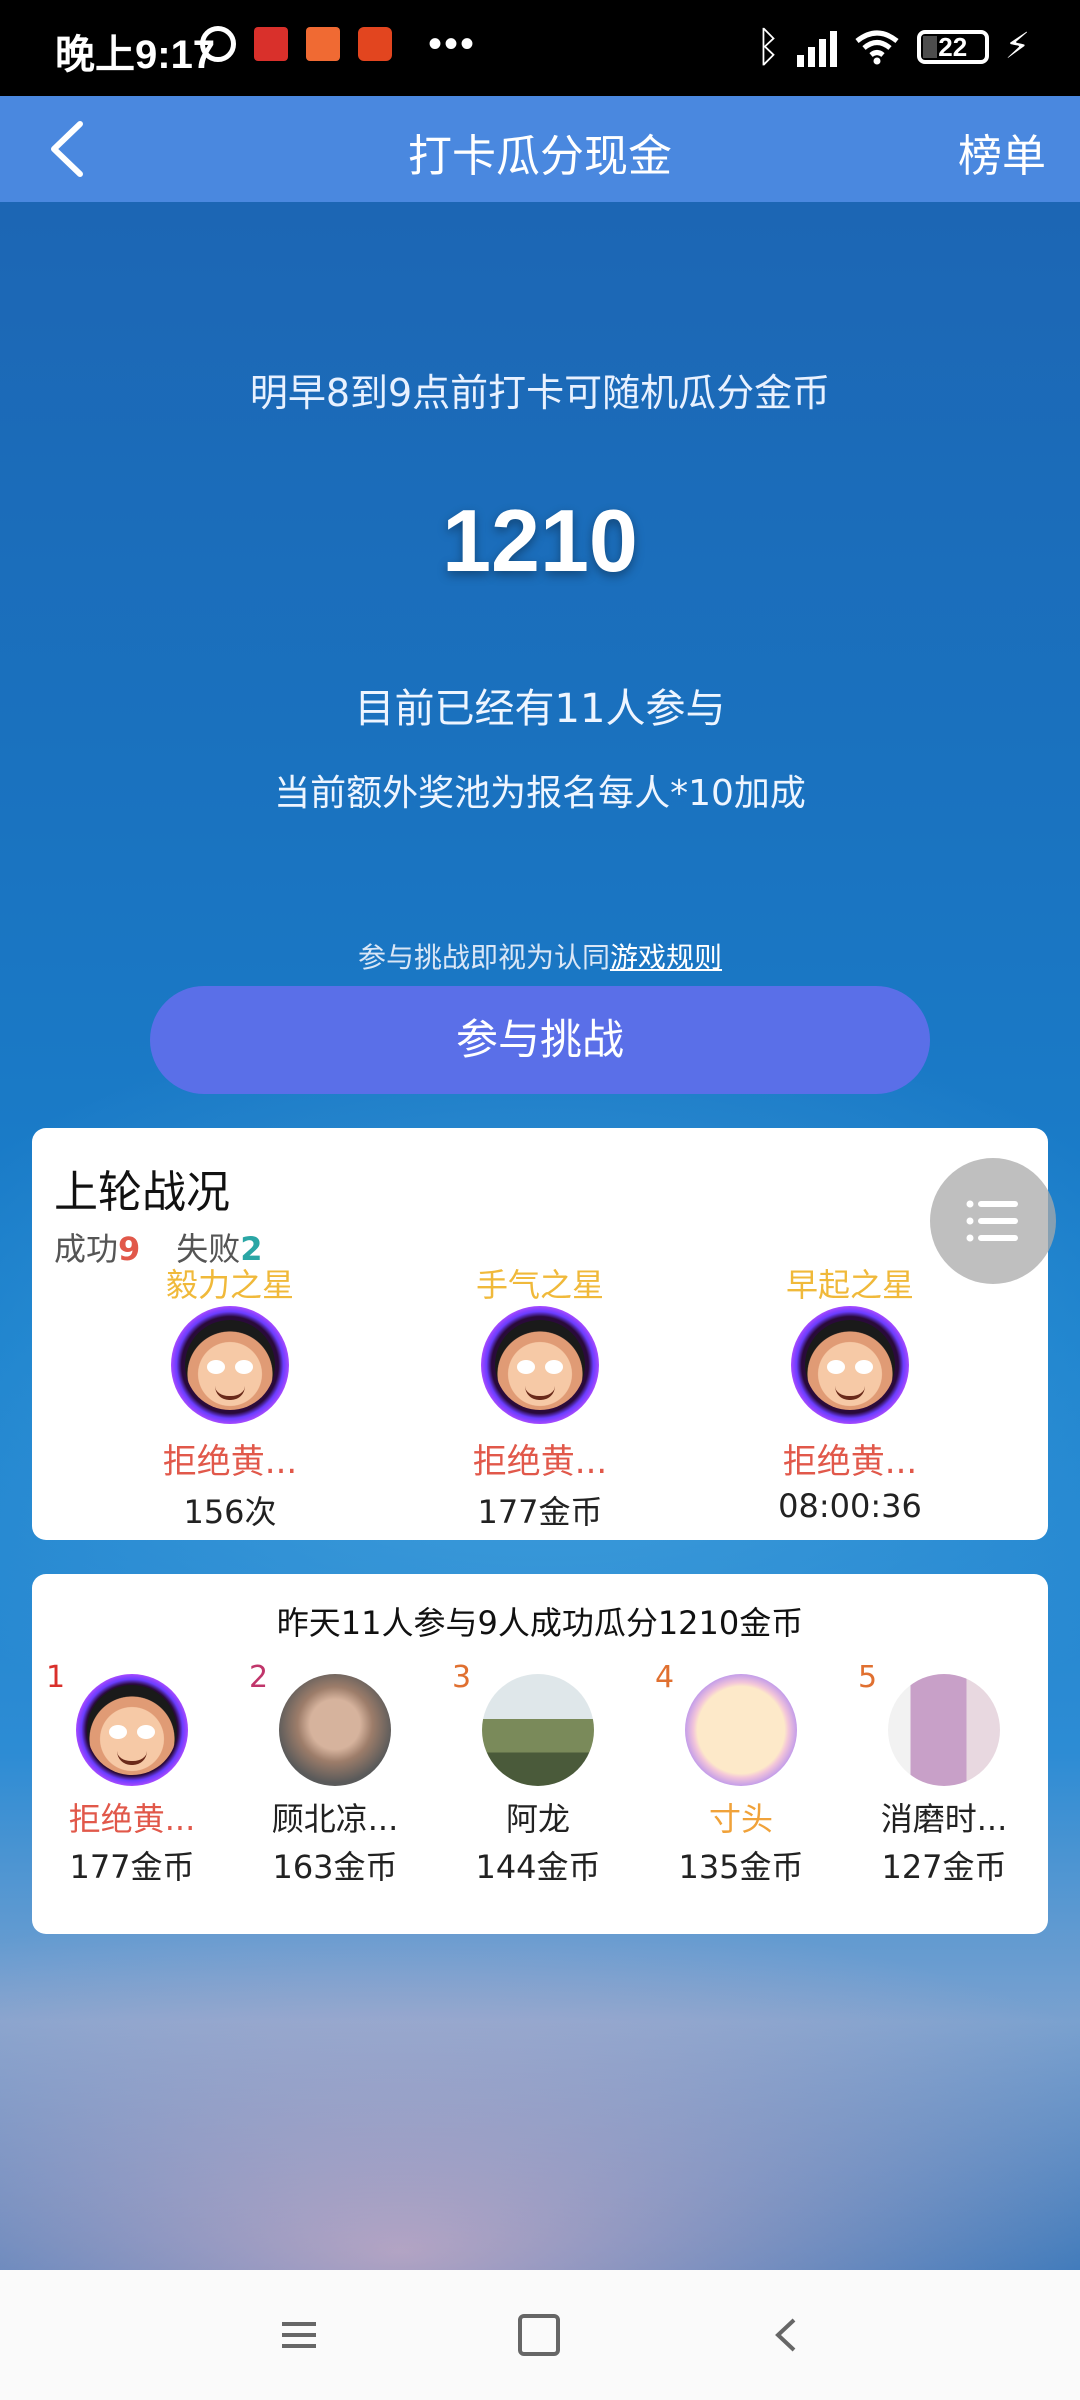  Describe the element at coordinates (299, 2335) in the screenshot. I see `recent-apps-icon` at that location.